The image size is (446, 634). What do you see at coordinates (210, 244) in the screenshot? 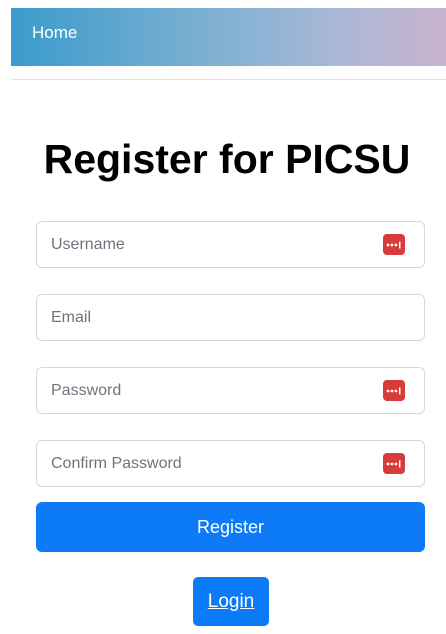
I see `username-input` at bounding box center [210, 244].